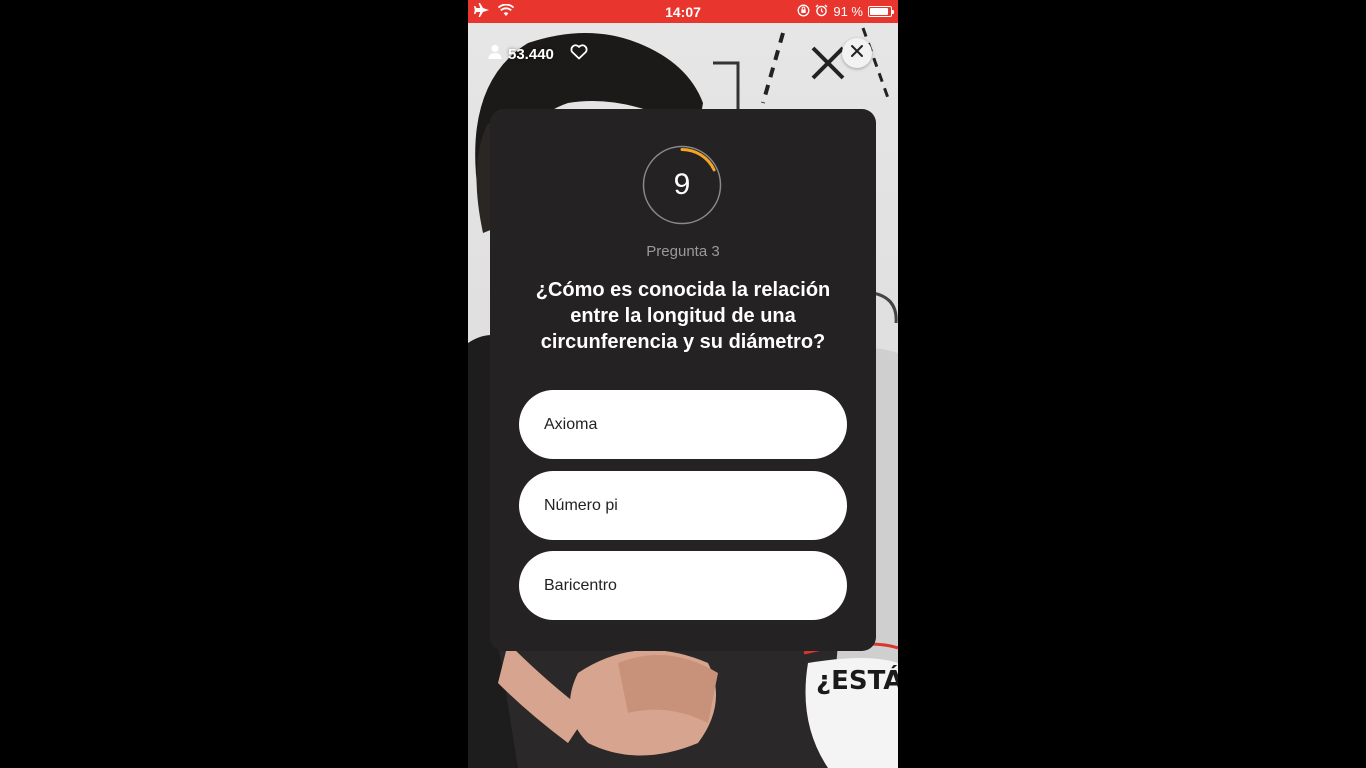 Image resolution: width=1366 pixels, height=768 pixels. I want to click on viewer-count: 53.440, so click(538, 54).